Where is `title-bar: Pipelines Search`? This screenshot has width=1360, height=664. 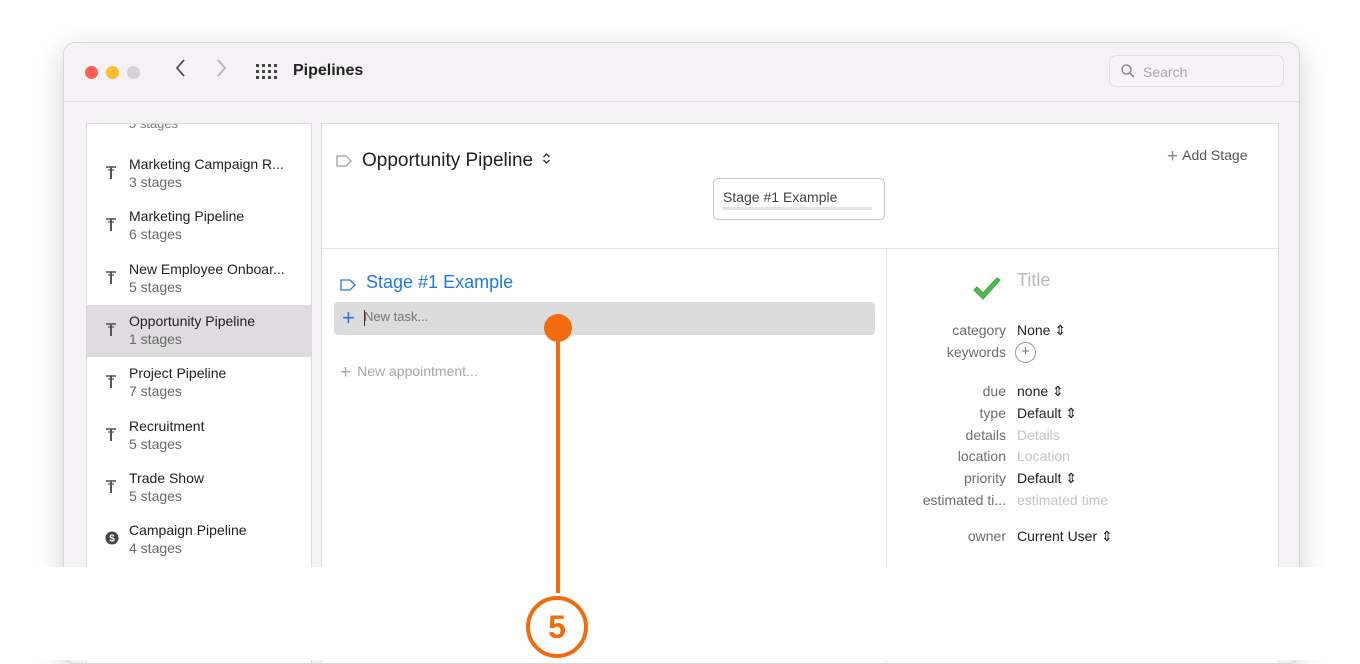 title-bar: Pipelines Search is located at coordinates (681, 72).